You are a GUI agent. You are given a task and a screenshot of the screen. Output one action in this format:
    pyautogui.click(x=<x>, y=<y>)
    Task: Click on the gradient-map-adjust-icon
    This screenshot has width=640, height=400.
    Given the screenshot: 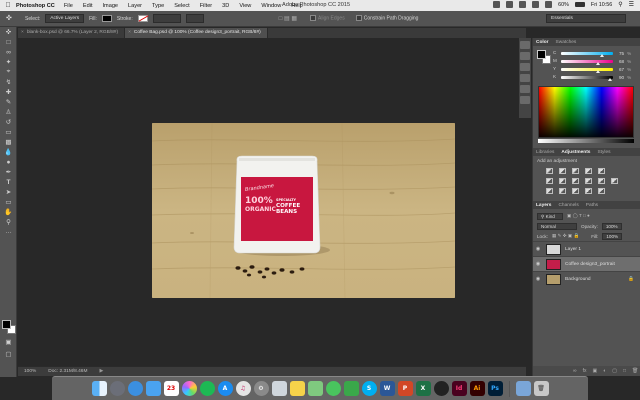 What is the action you would take?
    pyautogui.click(x=588, y=191)
    